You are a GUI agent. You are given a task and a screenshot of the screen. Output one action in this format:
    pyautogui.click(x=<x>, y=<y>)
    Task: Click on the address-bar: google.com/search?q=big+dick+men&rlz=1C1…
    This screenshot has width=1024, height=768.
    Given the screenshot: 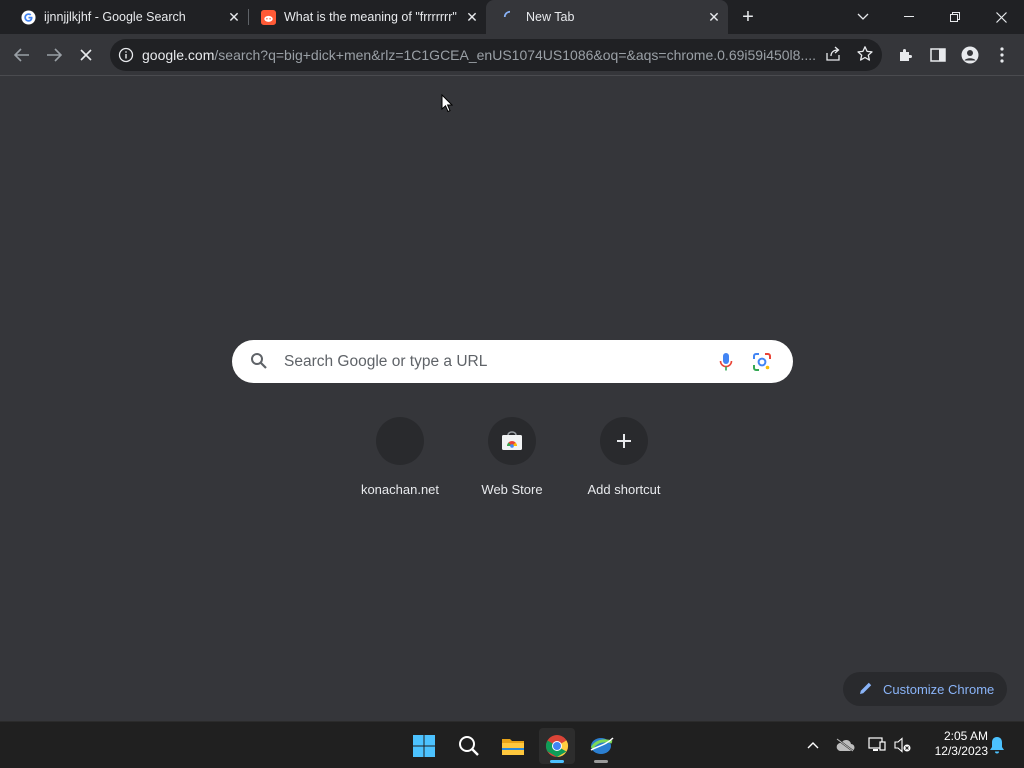 What is the action you would take?
    pyautogui.click(x=496, y=55)
    